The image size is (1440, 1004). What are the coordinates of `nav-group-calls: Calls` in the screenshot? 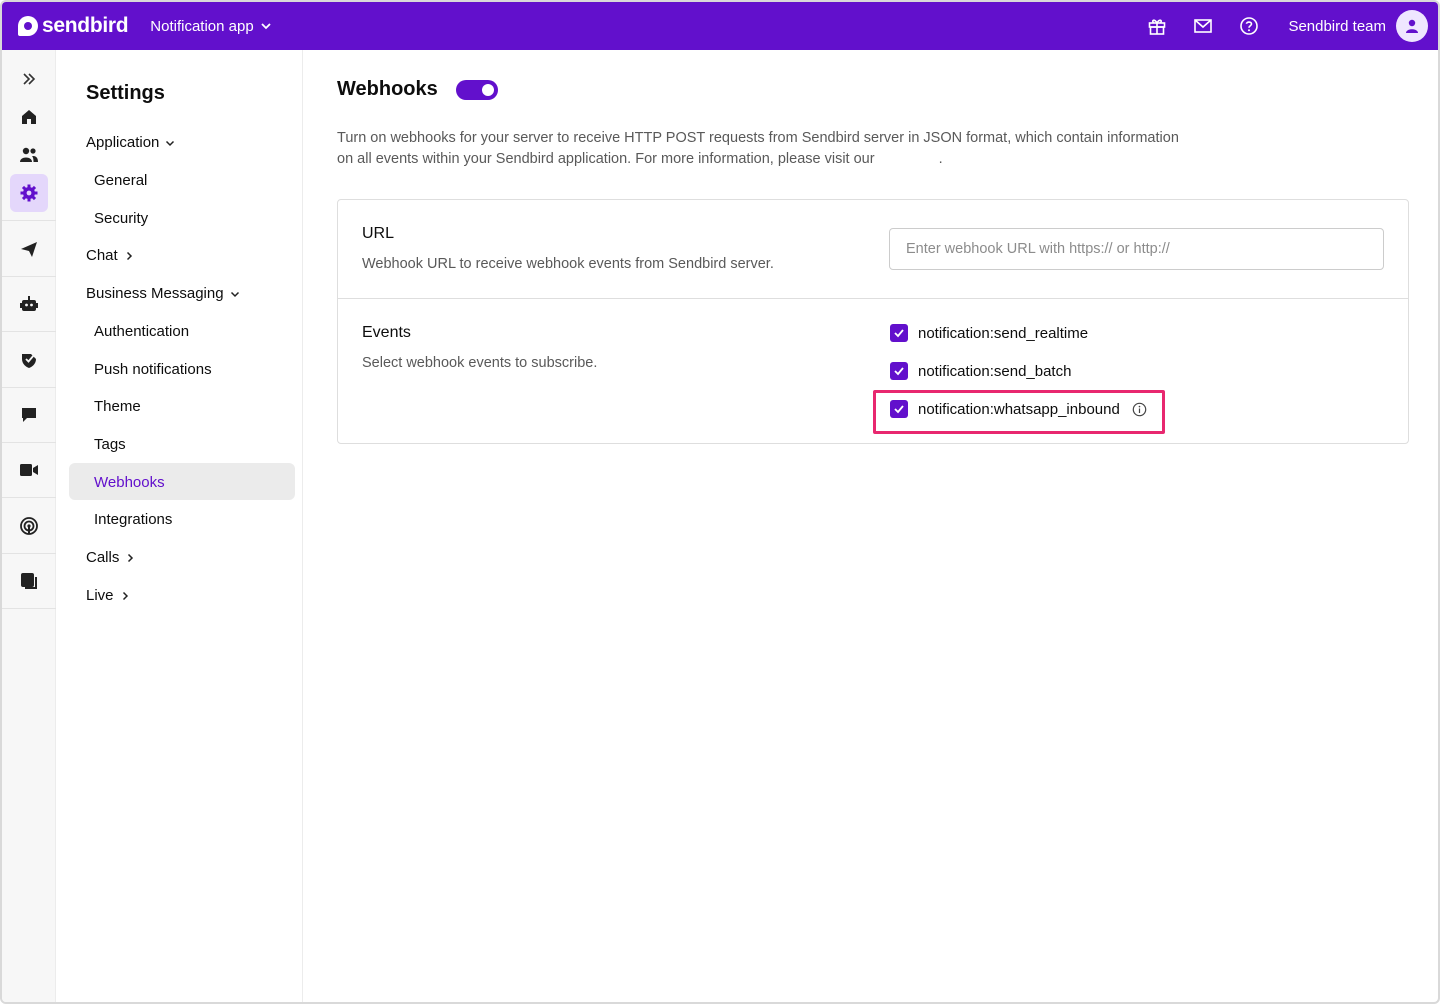 It's located at (110, 557).